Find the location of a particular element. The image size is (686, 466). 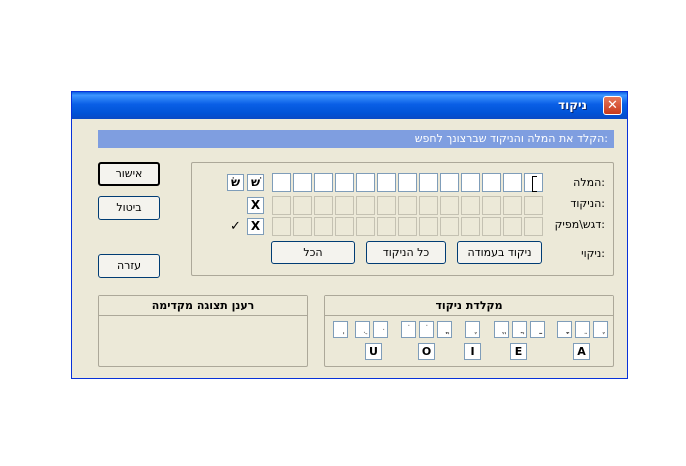

shin-dot-left-icon: שׂ is located at coordinates (235, 182).